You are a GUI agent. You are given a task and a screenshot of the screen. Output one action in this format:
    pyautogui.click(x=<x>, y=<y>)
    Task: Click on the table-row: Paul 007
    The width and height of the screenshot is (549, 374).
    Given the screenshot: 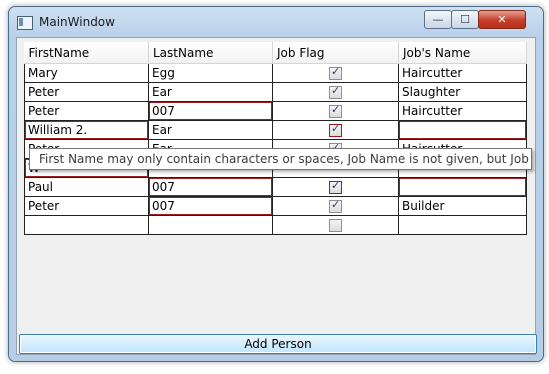 What is the action you would take?
    pyautogui.click(x=275, y=187)
    